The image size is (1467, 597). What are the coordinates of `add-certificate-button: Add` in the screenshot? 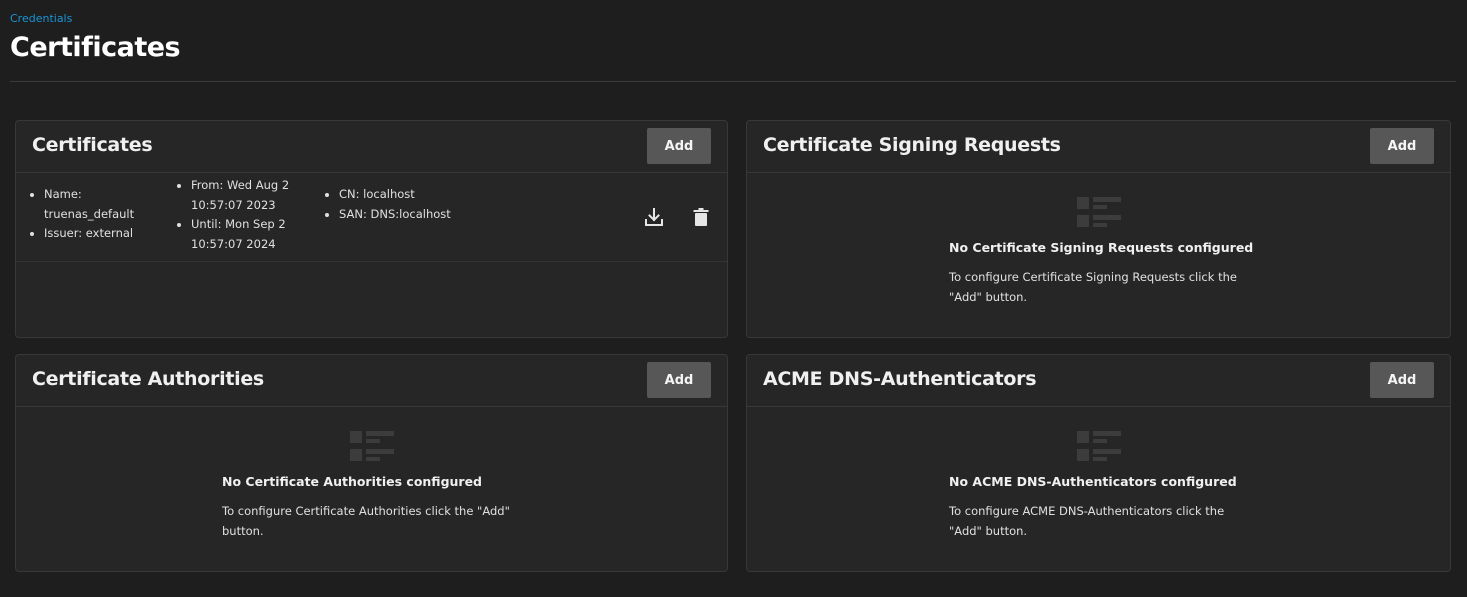 It's located at (679, 146).